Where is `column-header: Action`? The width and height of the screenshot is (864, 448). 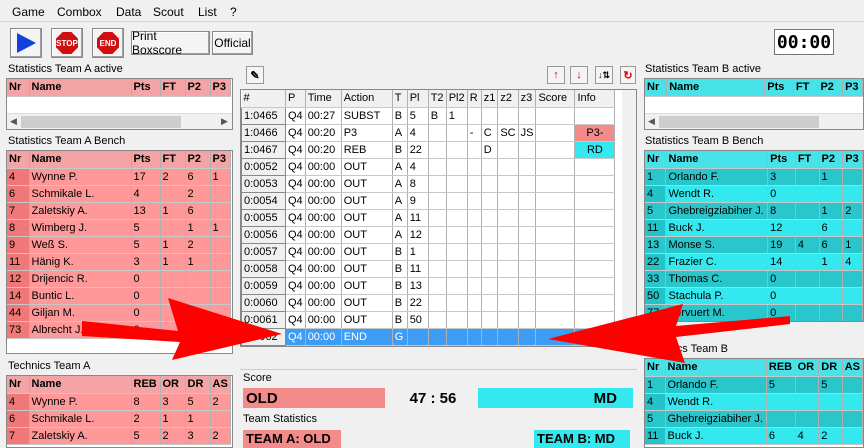
column-header: Action is located at coordinates (367, 99).